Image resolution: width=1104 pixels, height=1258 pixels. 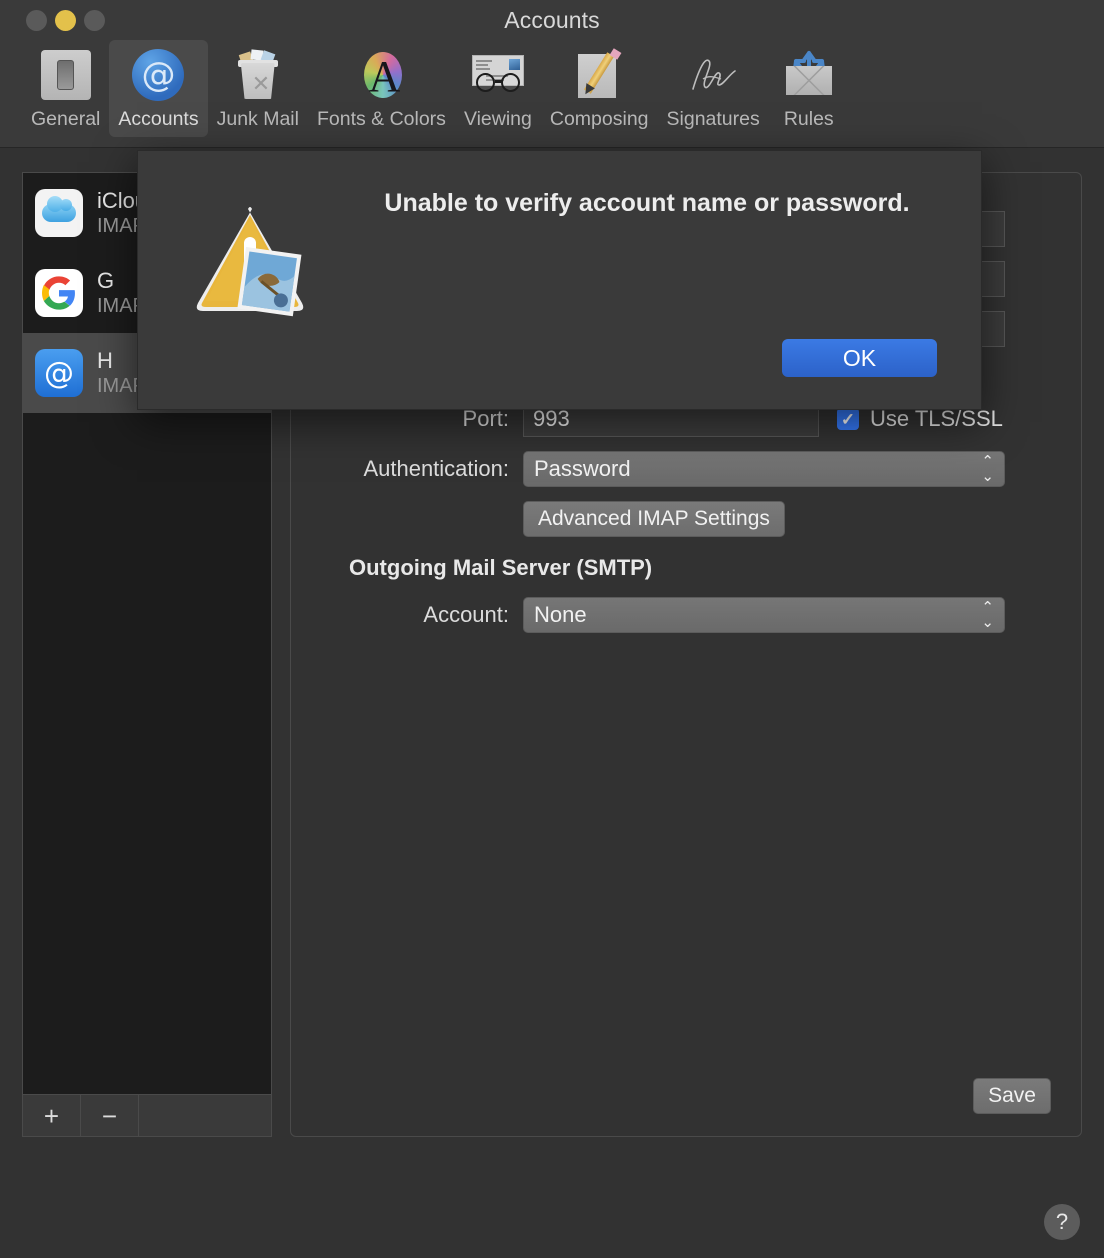 What do you see at coordinates (560, 614) in the screenshot?
I see `smtp-account-value: None` at bounding box center [560, 614].